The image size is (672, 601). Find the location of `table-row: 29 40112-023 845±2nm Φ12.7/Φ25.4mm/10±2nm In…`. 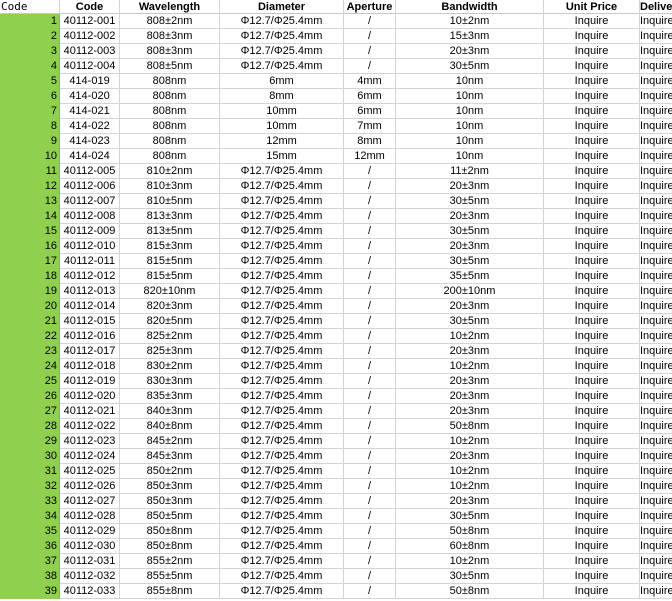

table-row: 29 40112-023 845±2nm Φ12.7/Φ25.4mm/10±2nm In… is located at coordinates (336, 441).